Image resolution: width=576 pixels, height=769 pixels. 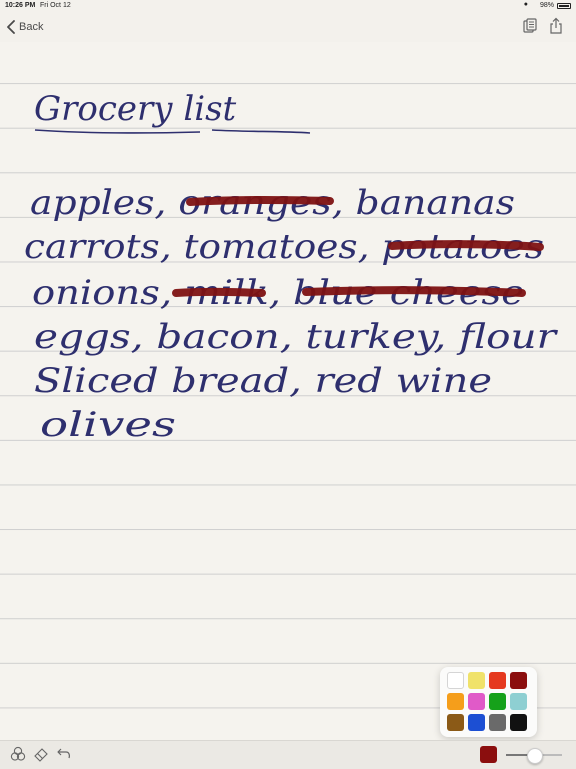 I want to click on undo-icon, so click(x=64, y=754).